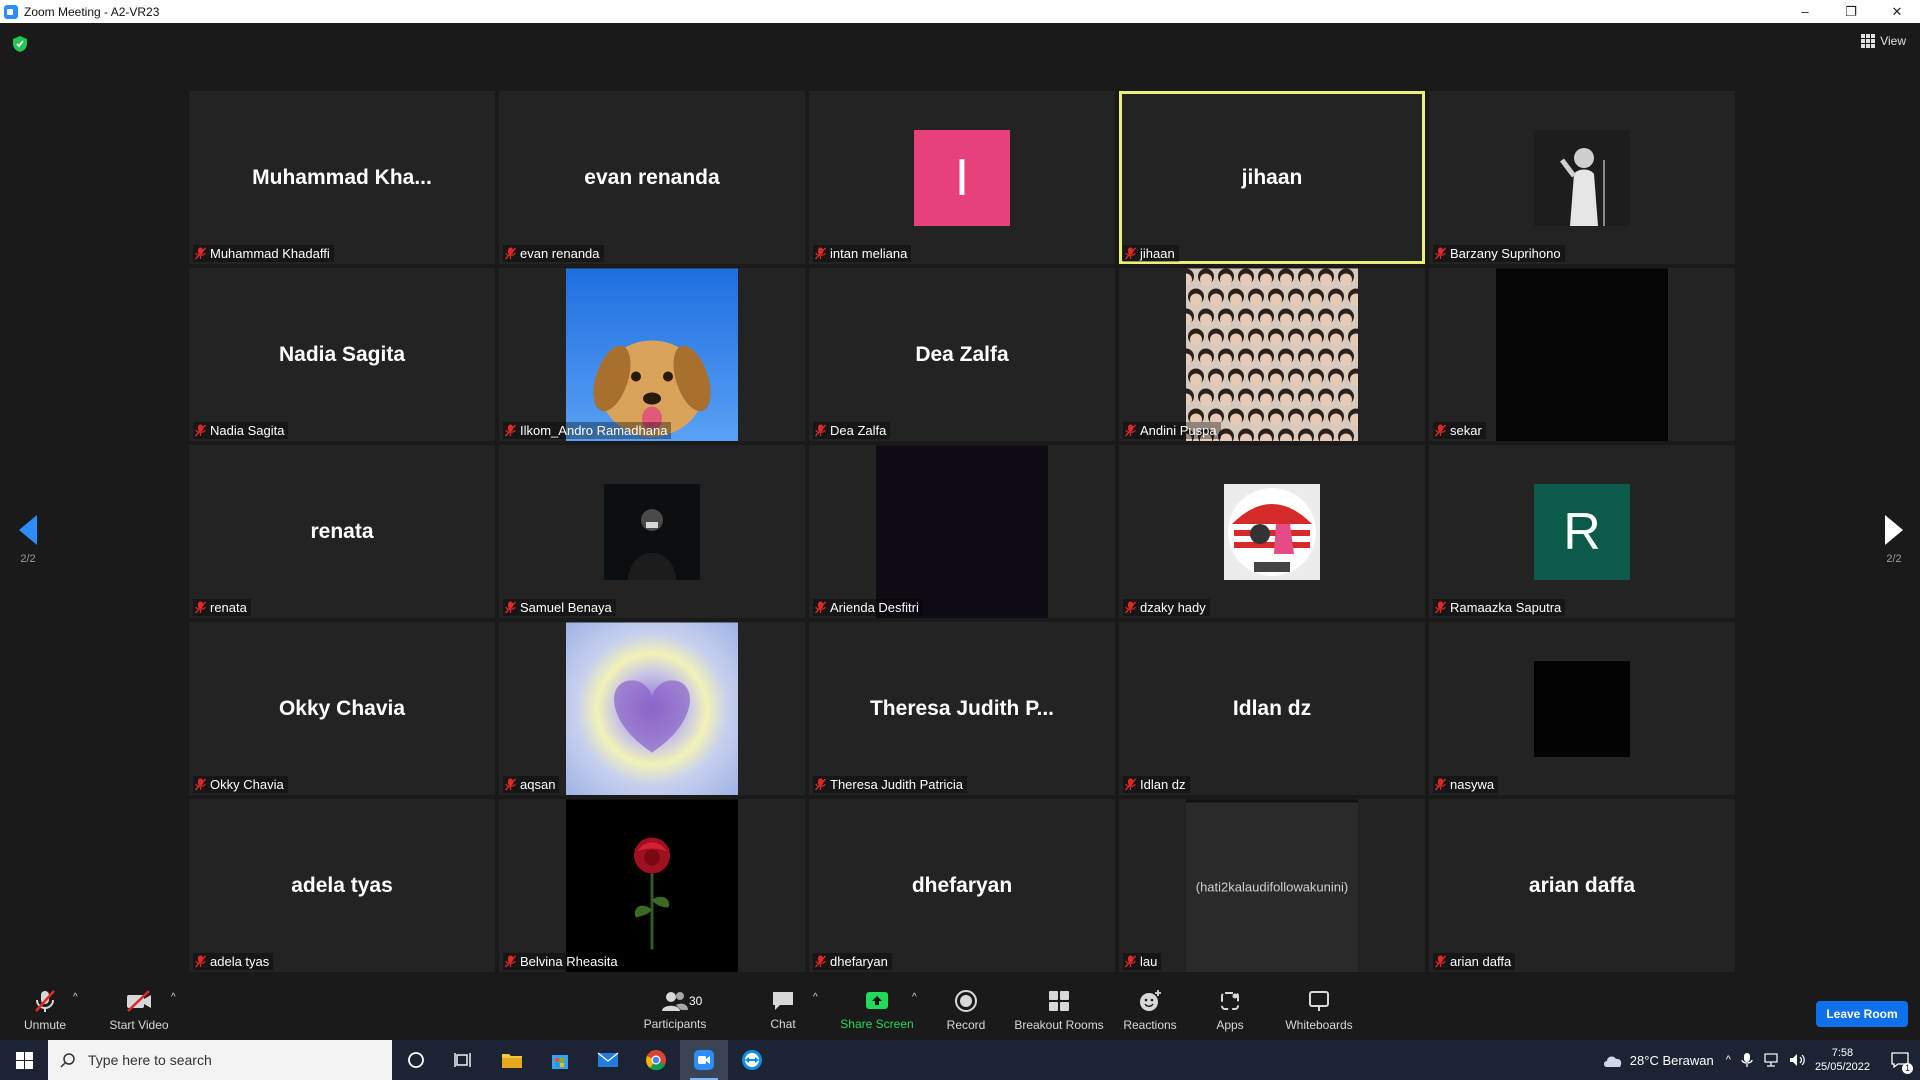  I want to click on participant-tile: aqsan, so click(652, 708).